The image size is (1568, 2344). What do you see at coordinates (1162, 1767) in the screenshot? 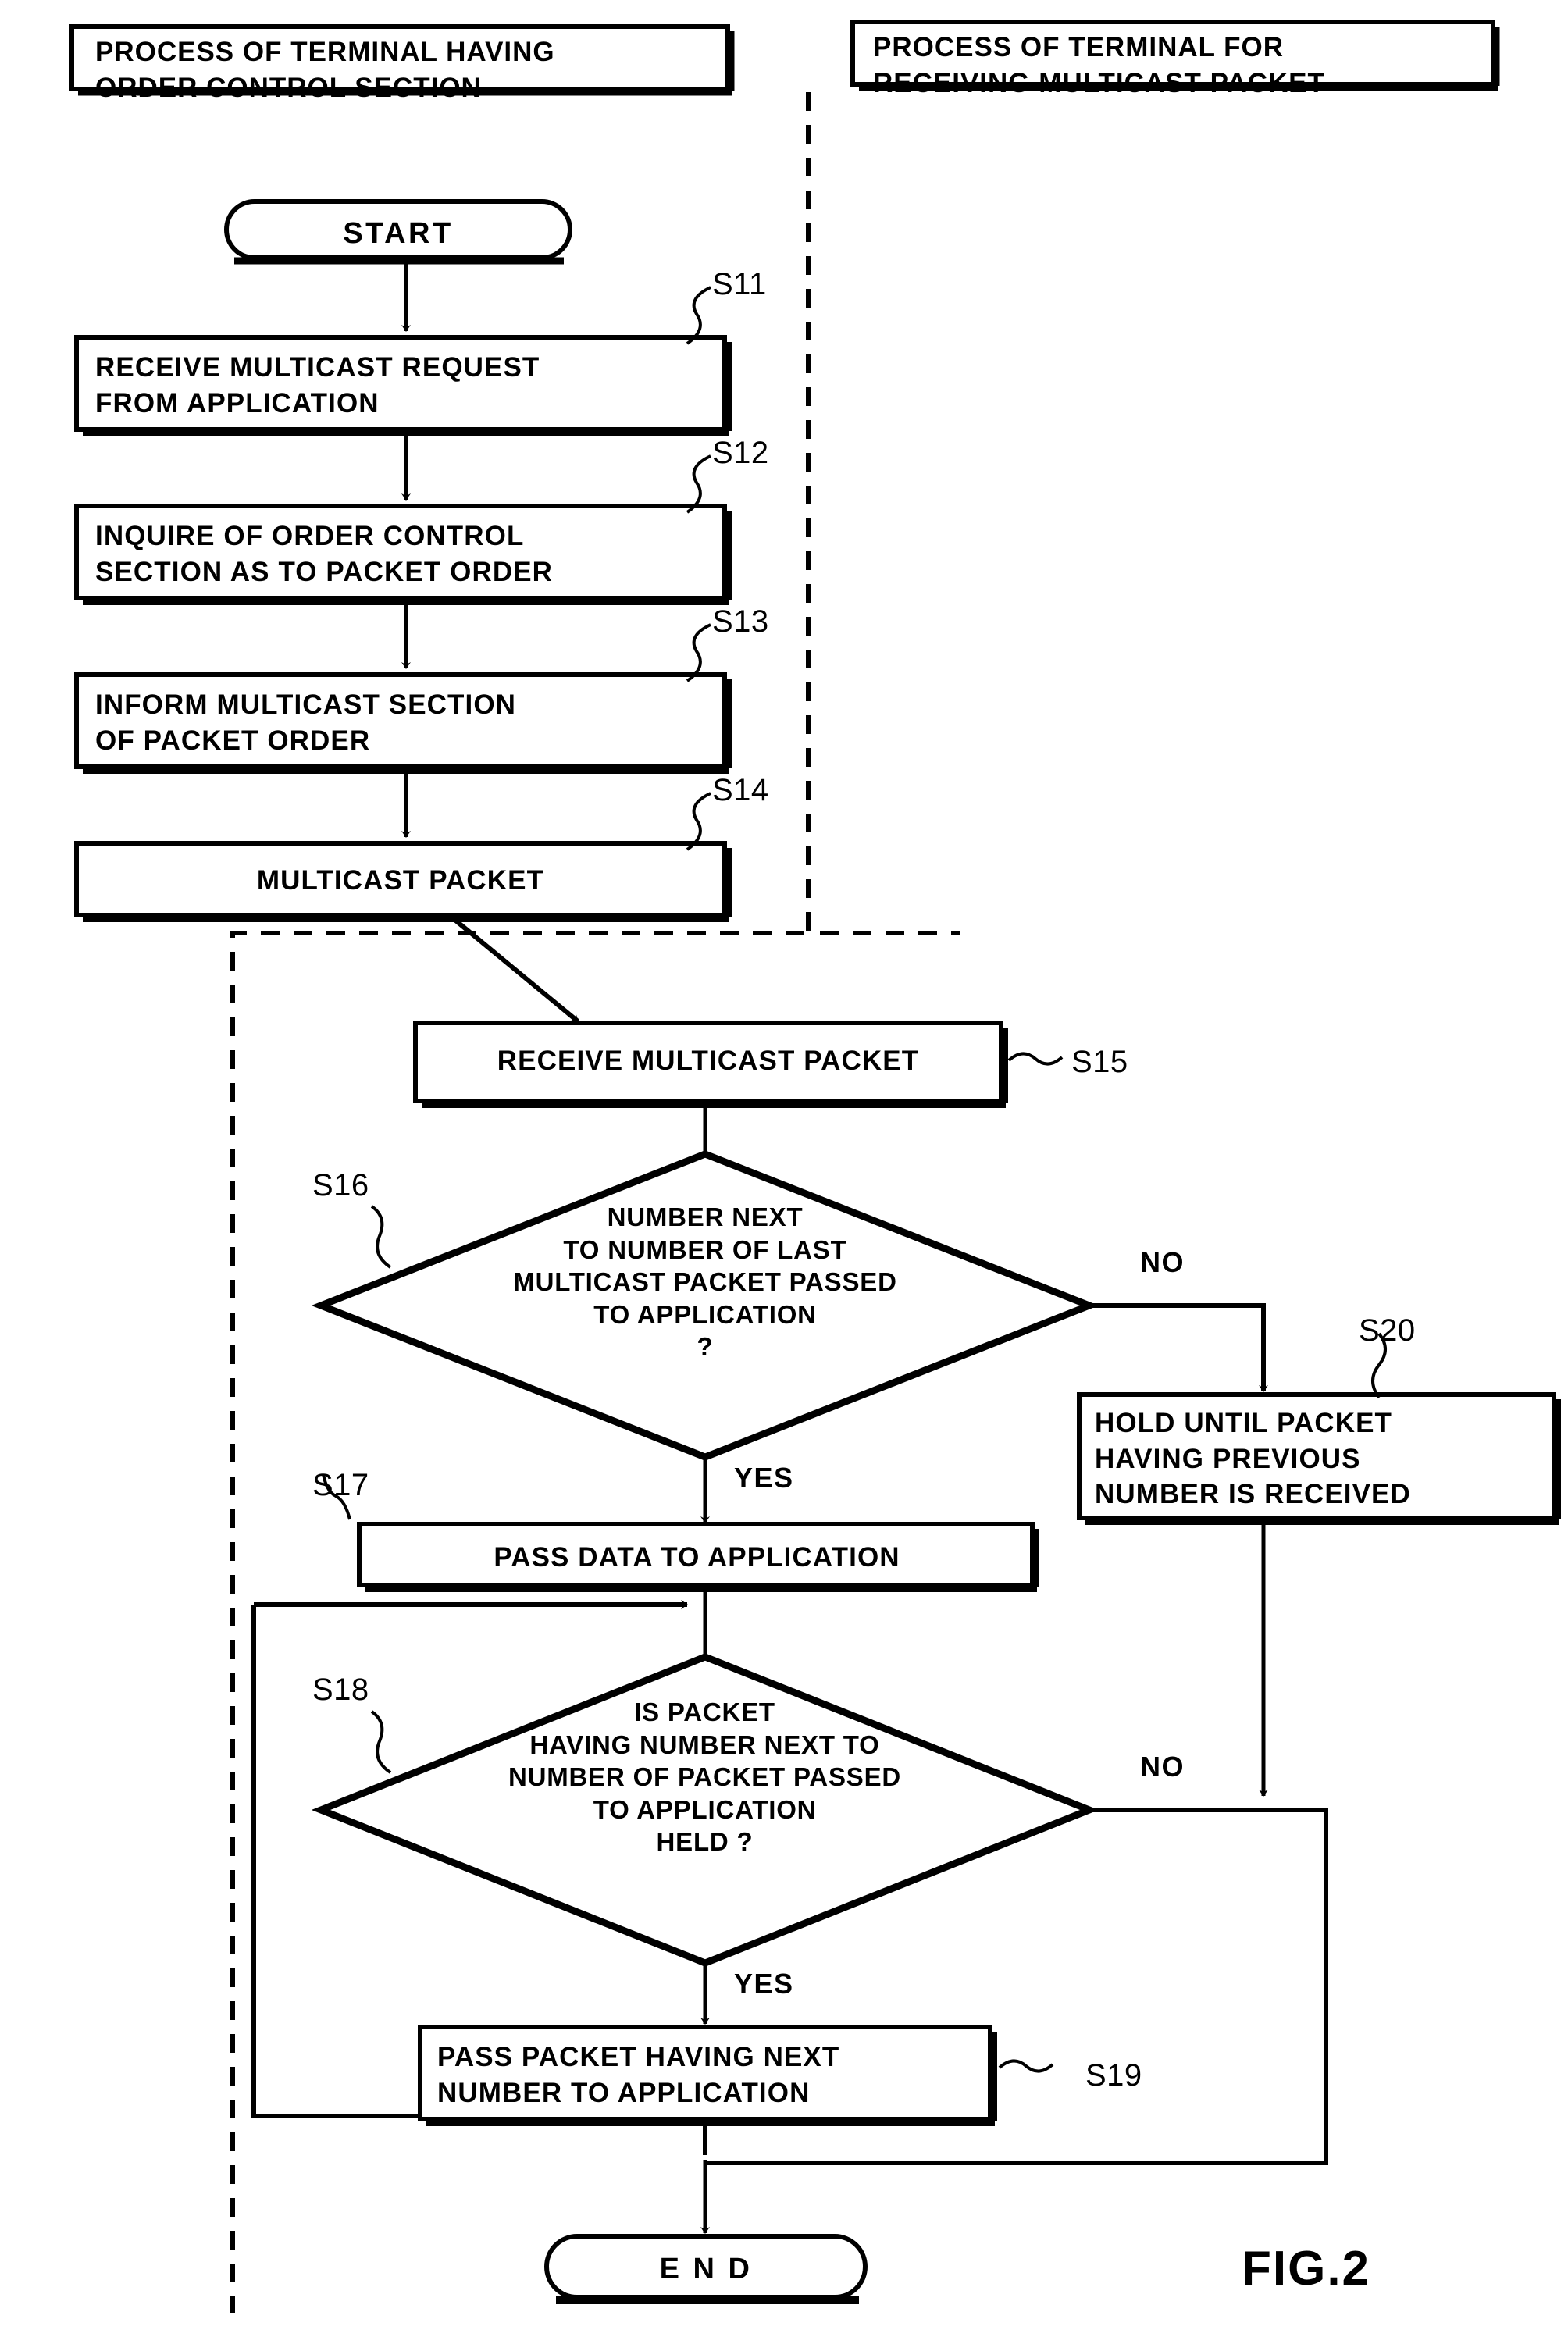
I see `s18-no-label: NO` at bounding box center [1162, 1767].